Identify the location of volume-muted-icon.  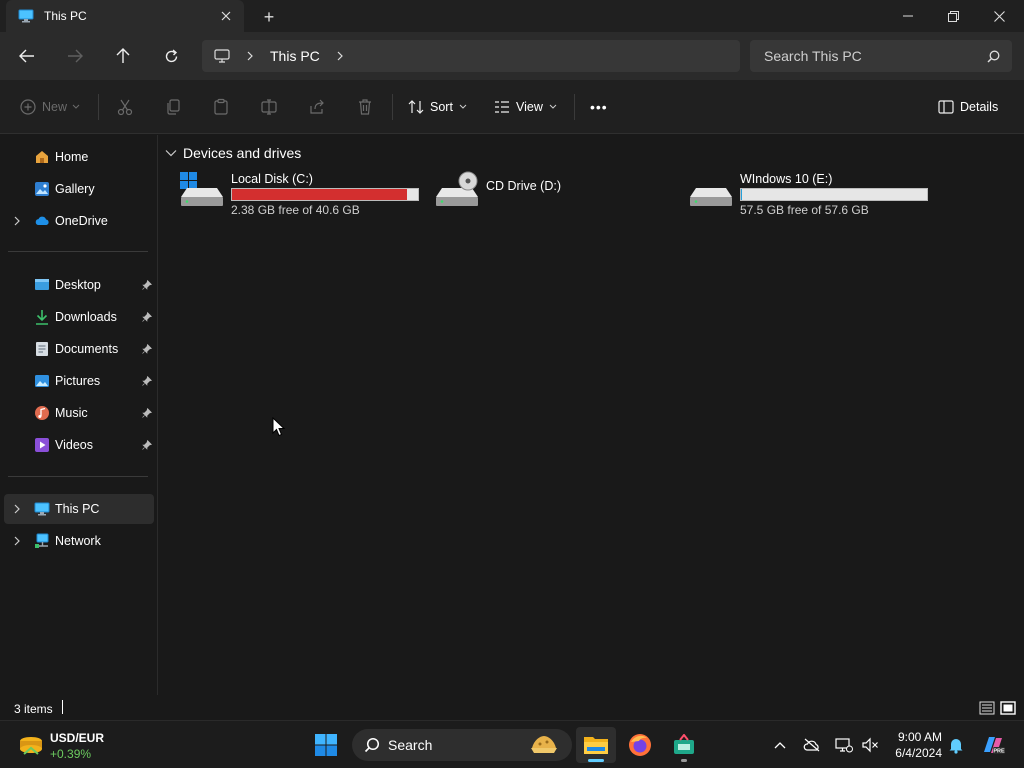
(870, 745).